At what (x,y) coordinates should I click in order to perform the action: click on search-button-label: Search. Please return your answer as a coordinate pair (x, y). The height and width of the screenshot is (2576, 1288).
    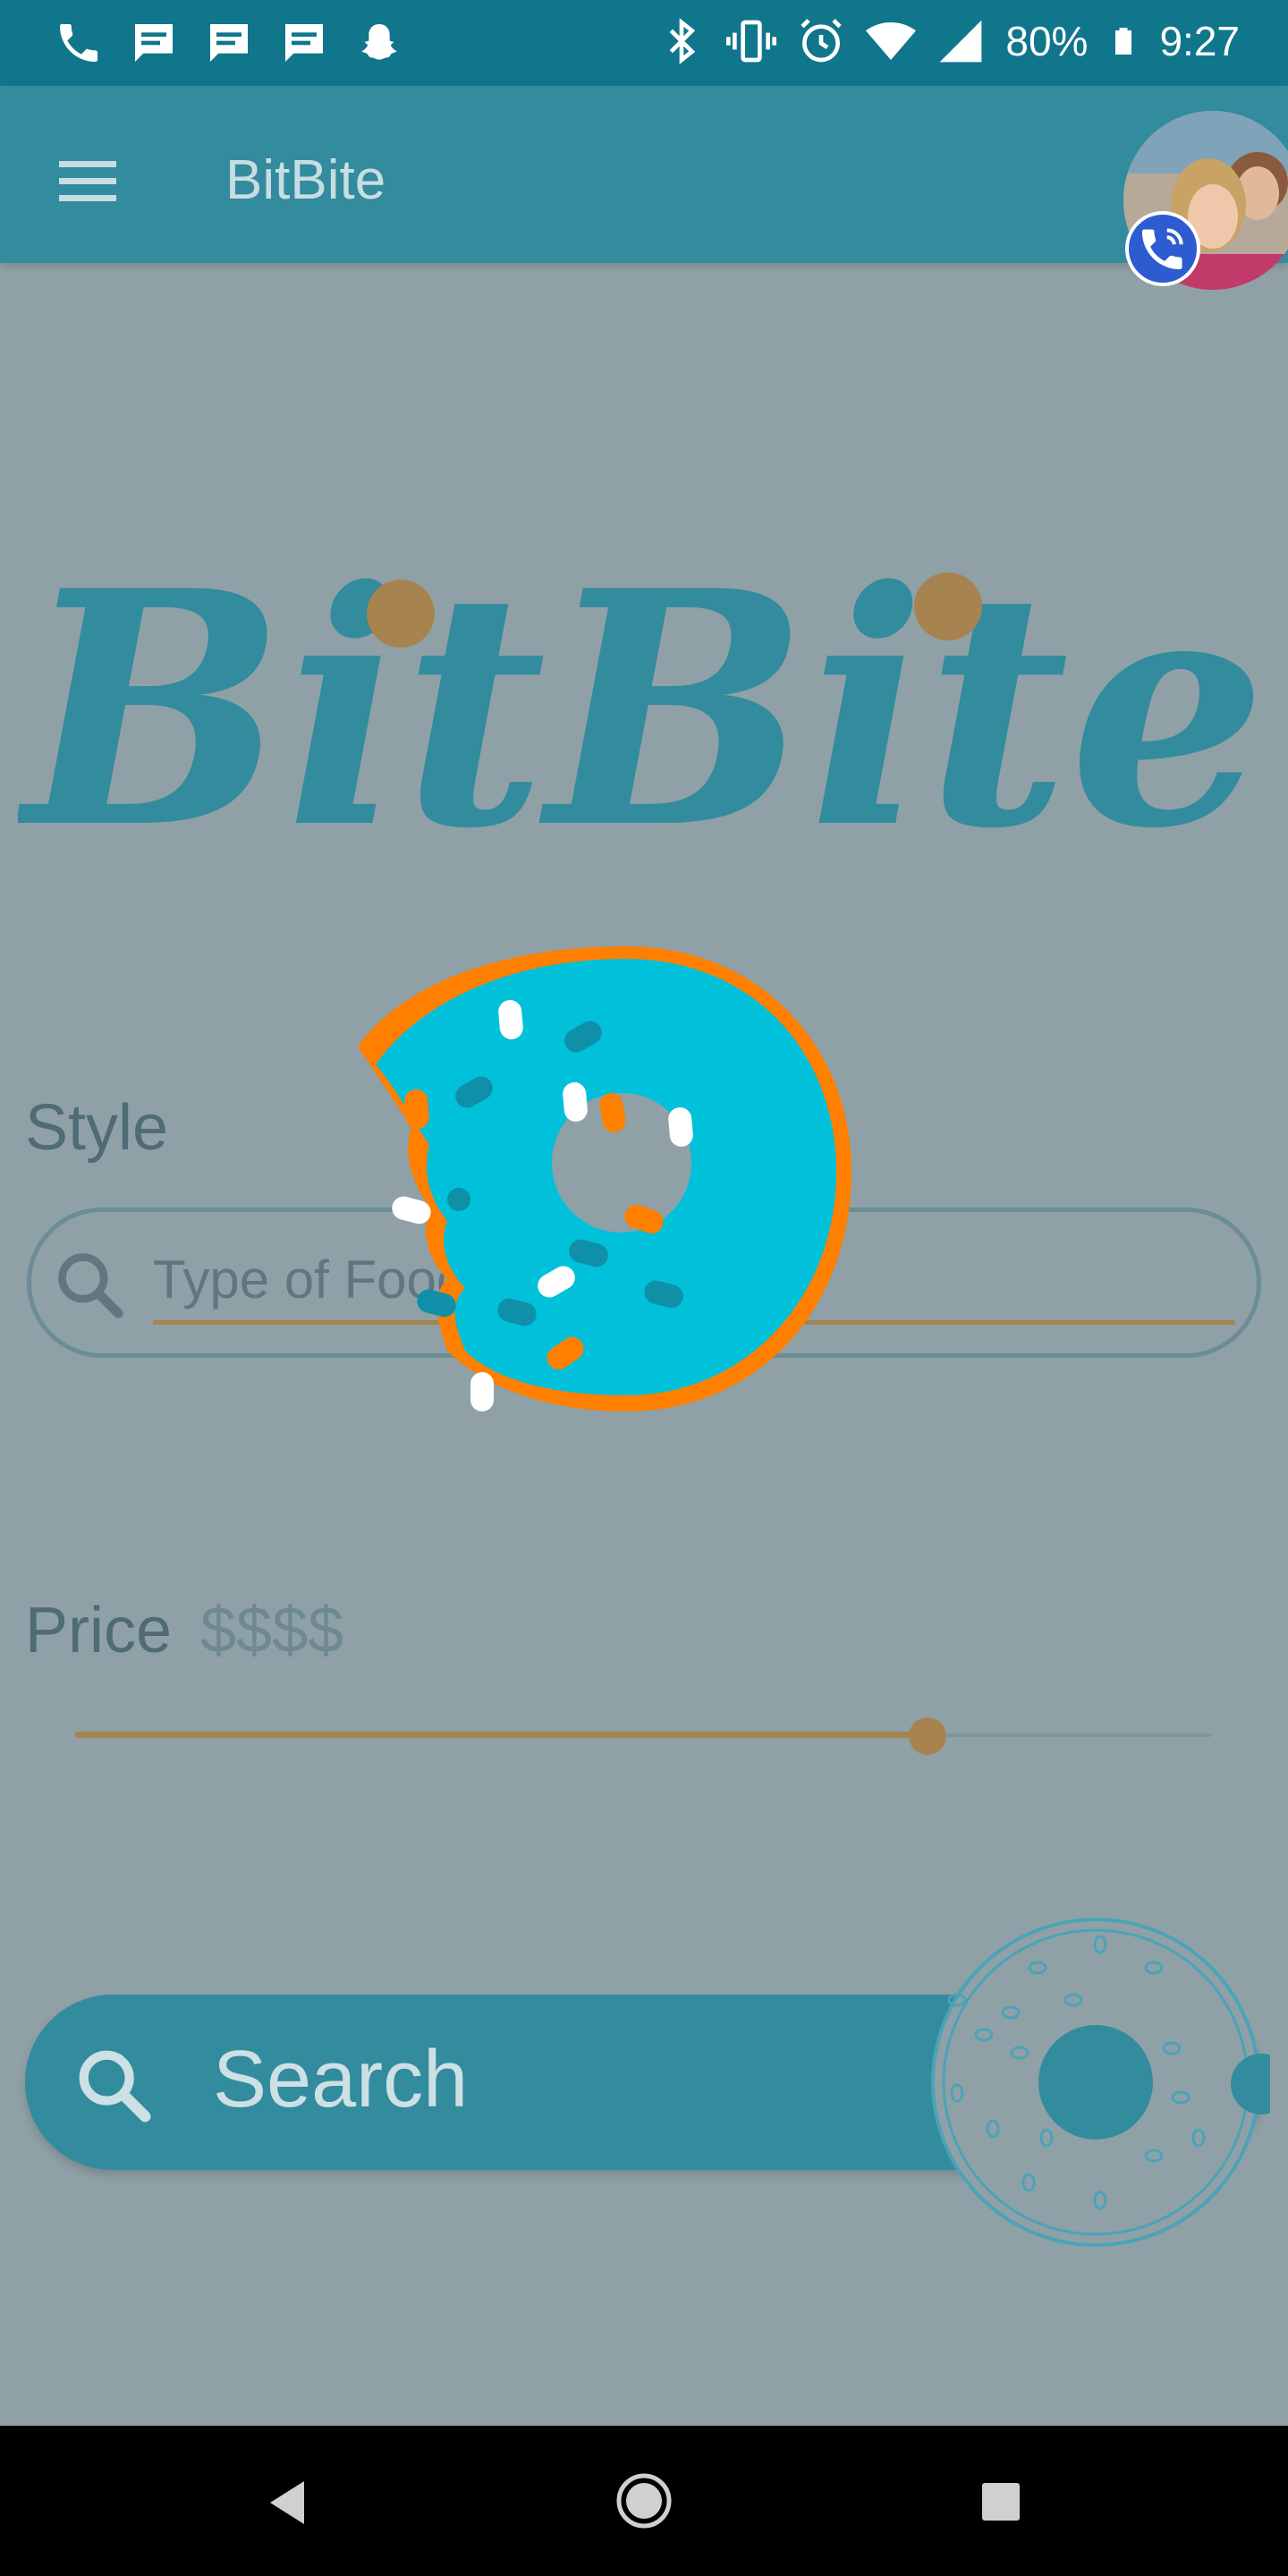
    Looking at the image, I should click on (341, 2079).